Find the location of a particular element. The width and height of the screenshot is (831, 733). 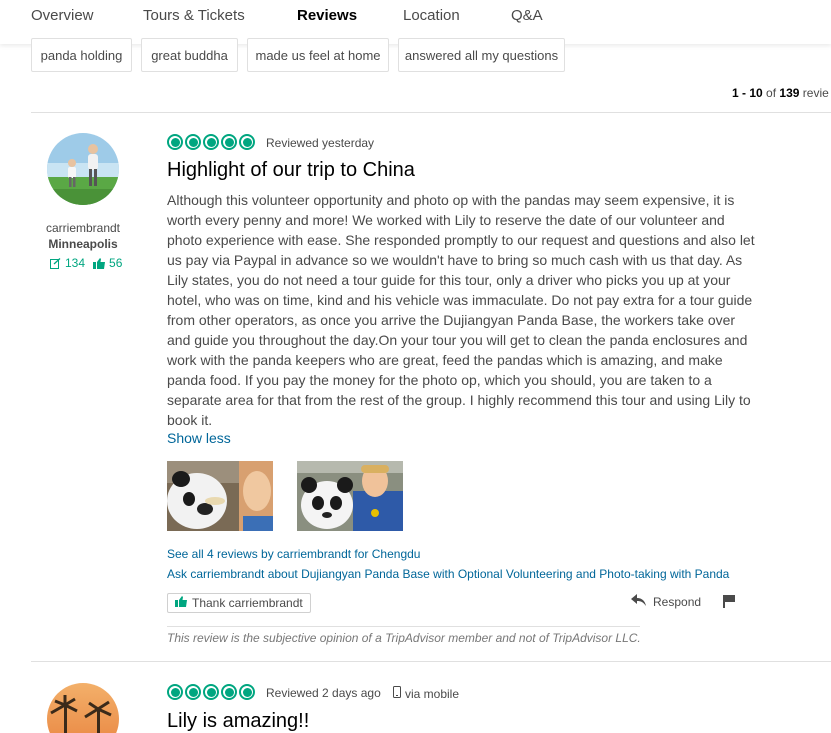

thank-button-label: Thank carriembrandt is located at coordinates (247, 603).